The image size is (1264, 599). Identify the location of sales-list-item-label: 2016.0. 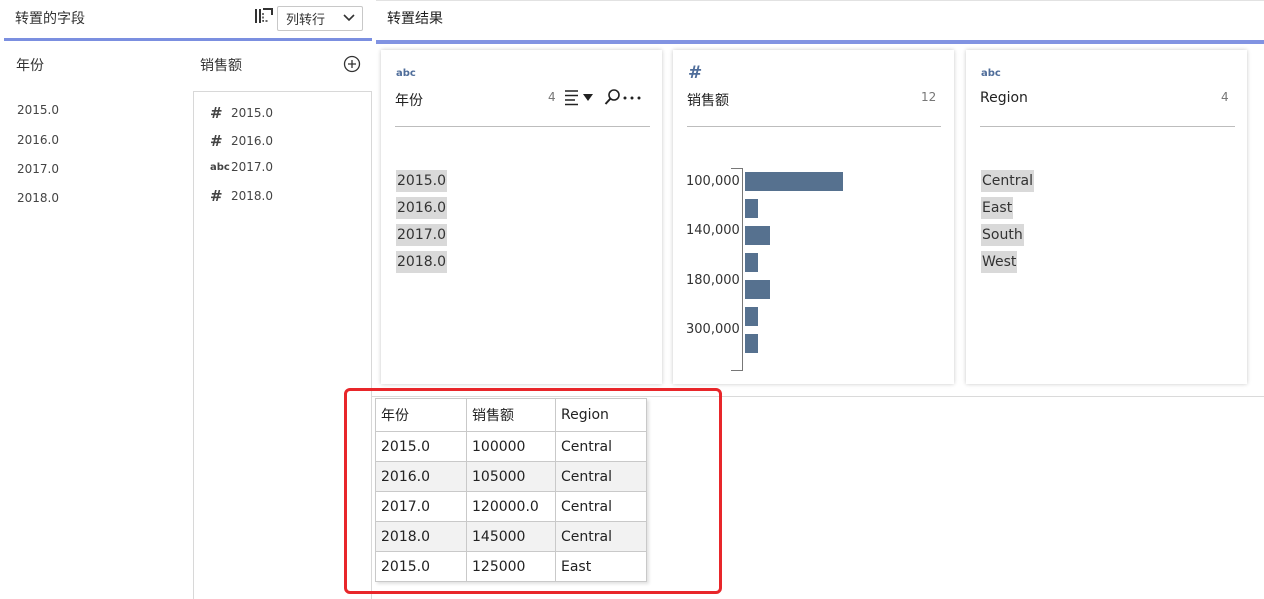
(252, 141).